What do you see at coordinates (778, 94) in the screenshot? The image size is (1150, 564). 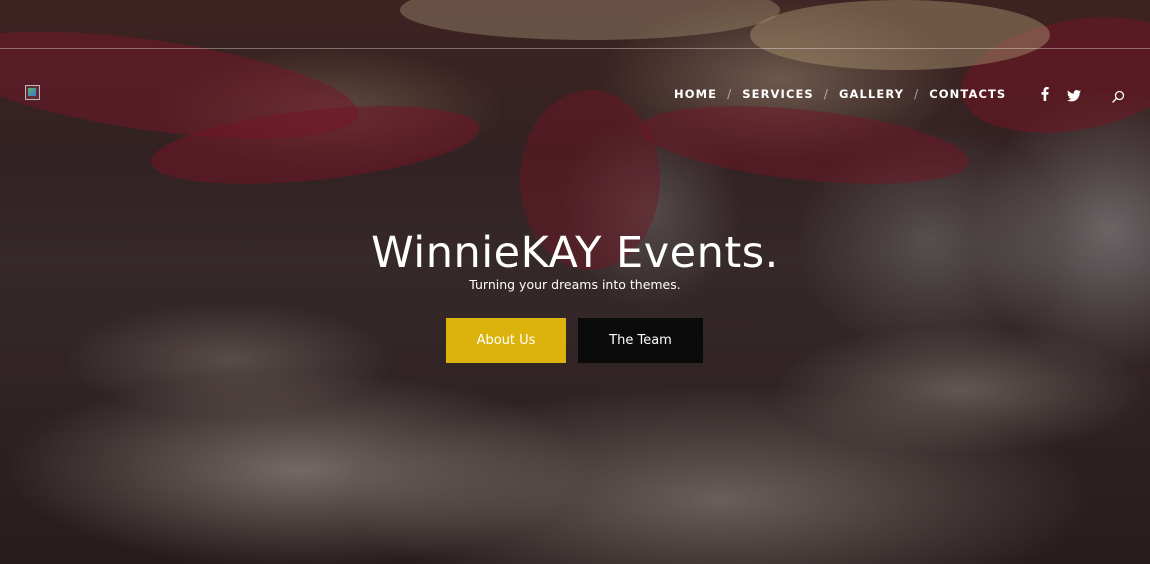 I see `nav-services: SERVICES` at bounding box center [778, 94].